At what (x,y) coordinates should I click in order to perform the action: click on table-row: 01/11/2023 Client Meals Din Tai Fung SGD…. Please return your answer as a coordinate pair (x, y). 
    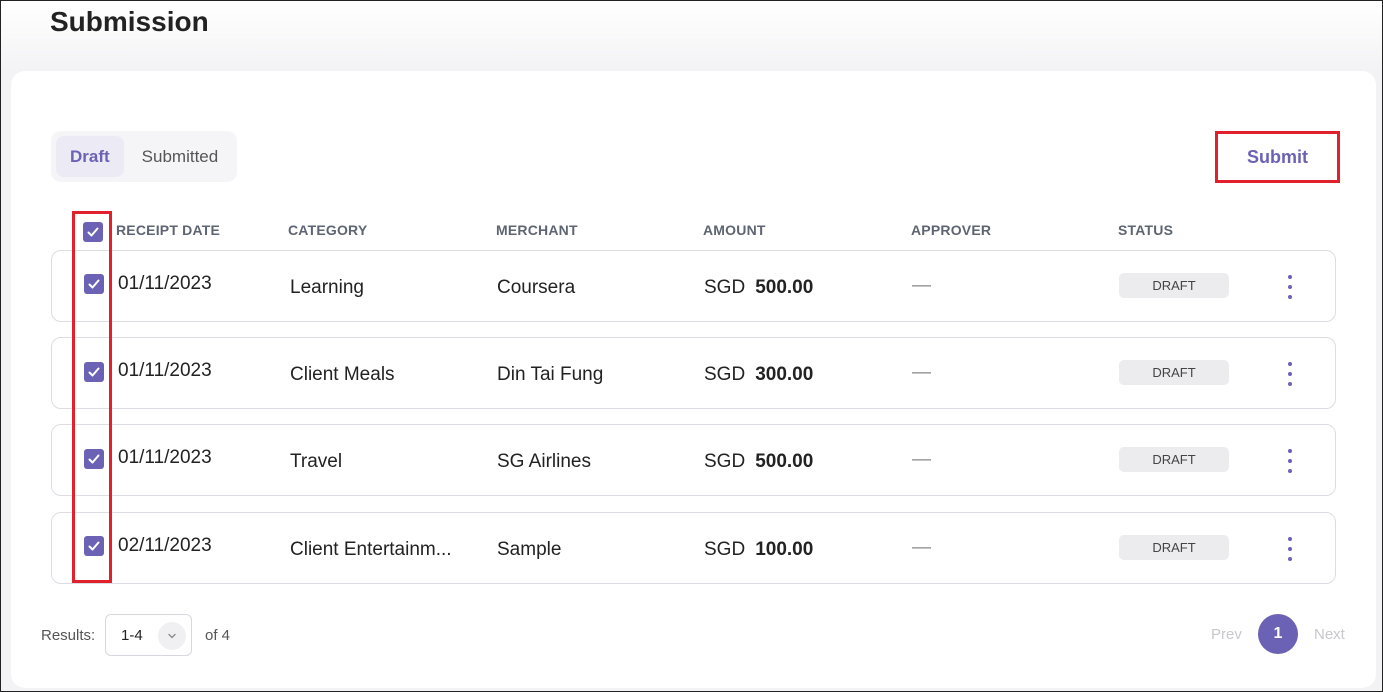
    Looking at the image, I should click on (693, 373).